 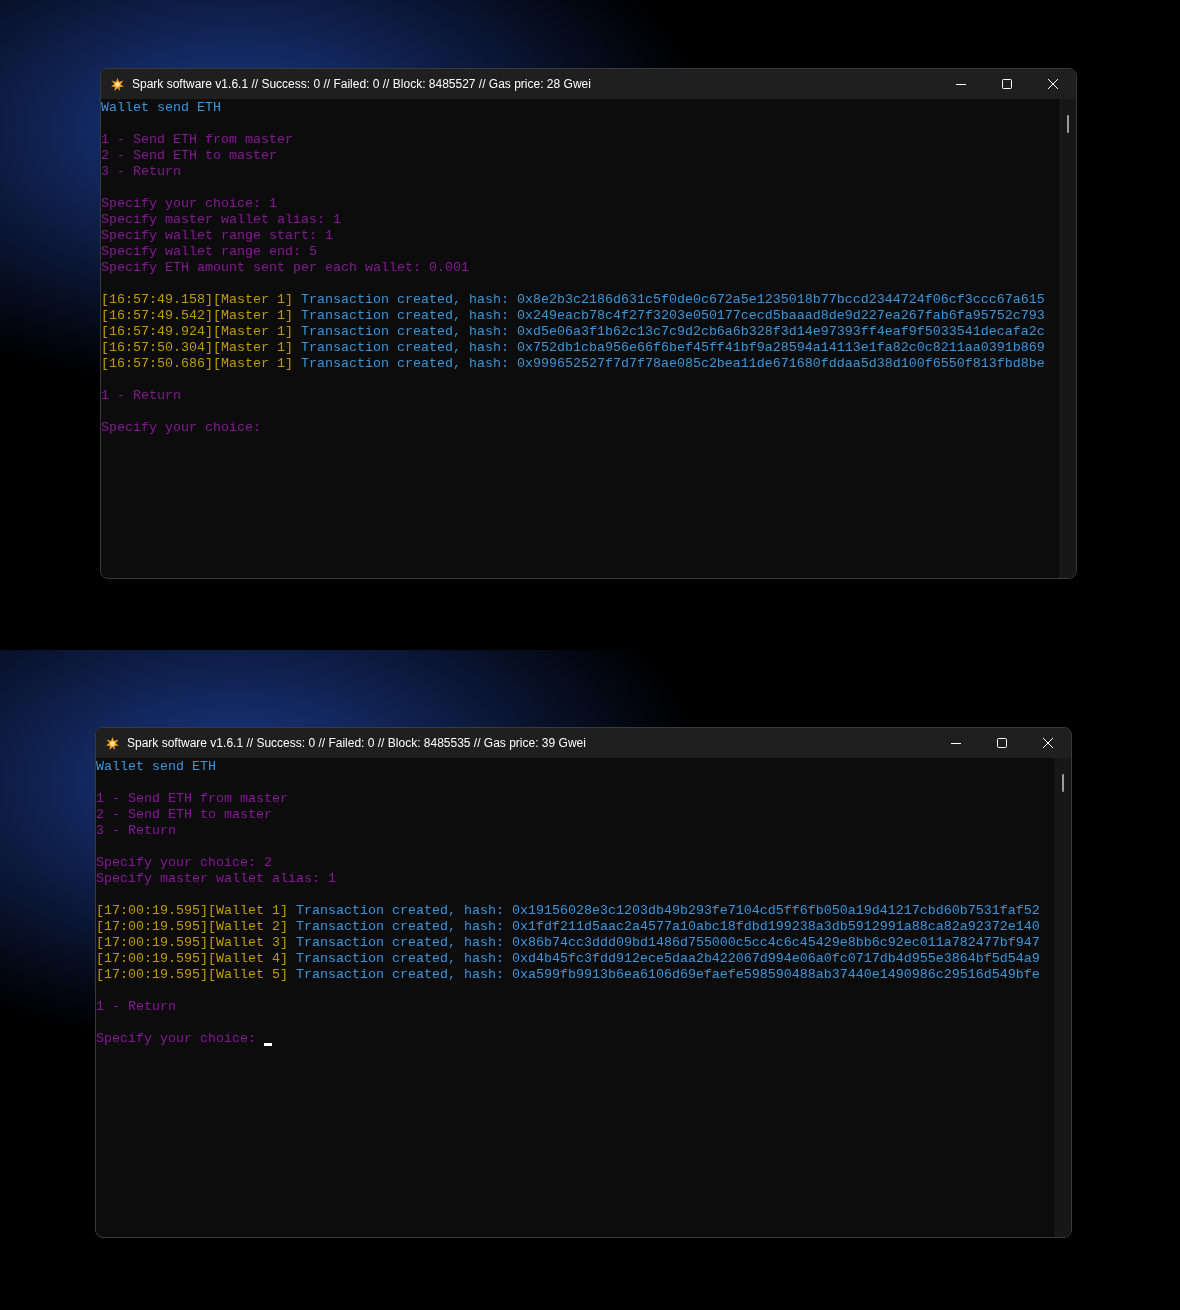 I want to click on window-title: Spark software v1.6.1 // Success: 0 // Failed: 0 // Block: 8485527 // Gas price: 28 Gwei, so click(x=361, y=84).